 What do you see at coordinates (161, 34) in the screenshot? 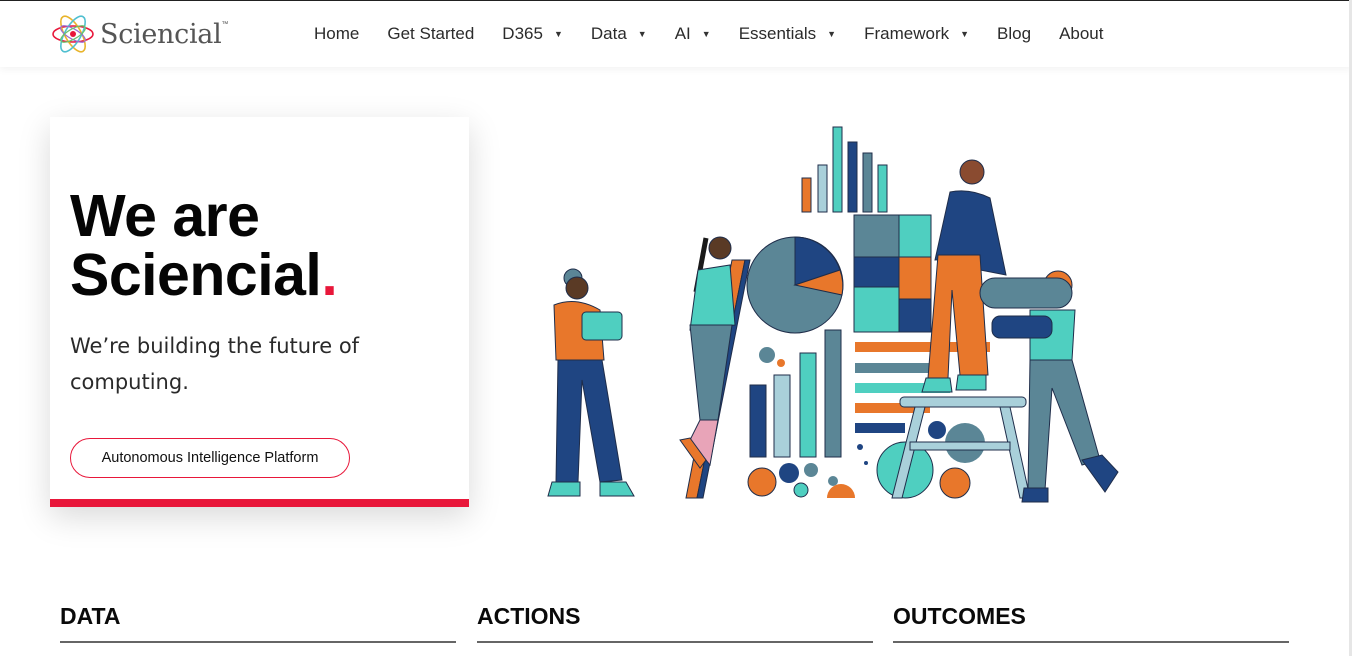
I see `brand-name: Sciencial` at bounding box center [161, 34].